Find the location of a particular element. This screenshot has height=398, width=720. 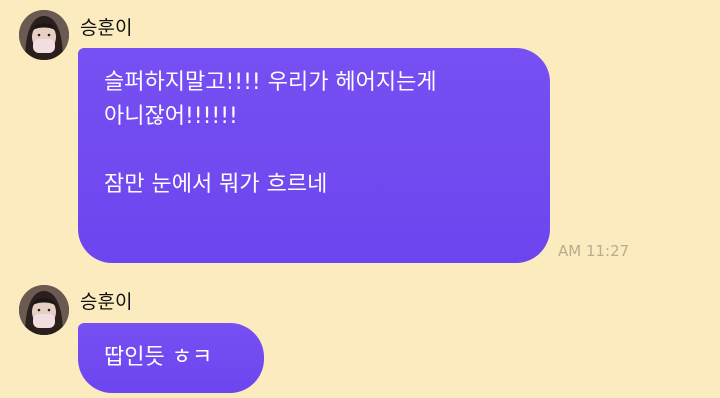

message-line: 아니잖어!!!!!! is located at coordinates (171, 116).